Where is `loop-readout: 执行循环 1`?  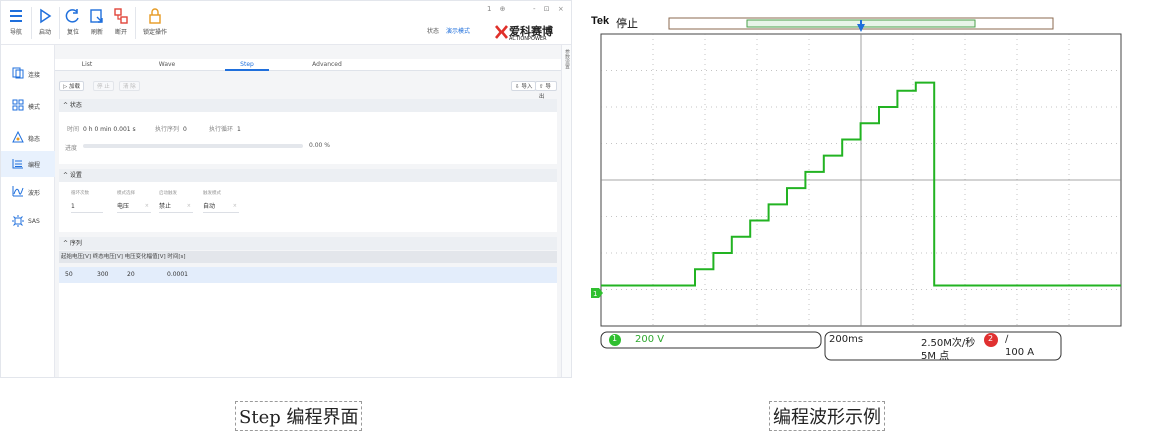
loop-readout: 执行循环 1 is located at coordinates (225, 128).